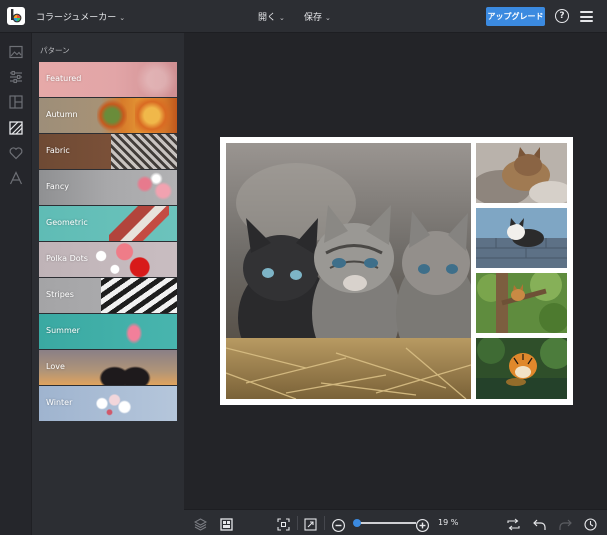 The image size is (607, 535). What do you see at coordinates (267, 18) in the screenshot?
I see `open-menu-label: 開く` at bounding box center [267, 18].